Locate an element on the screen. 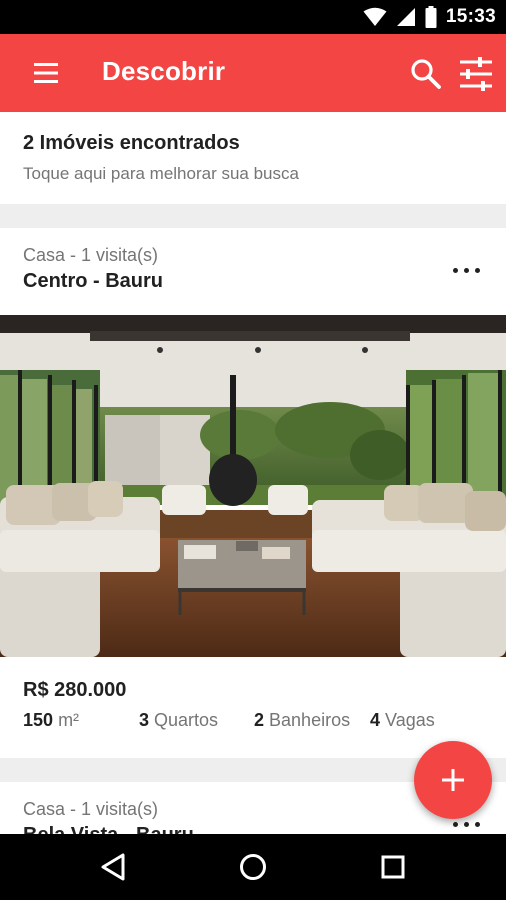 The width and height of the screenshot is (506, 900). back-icon is located at coordinates (114, 867).